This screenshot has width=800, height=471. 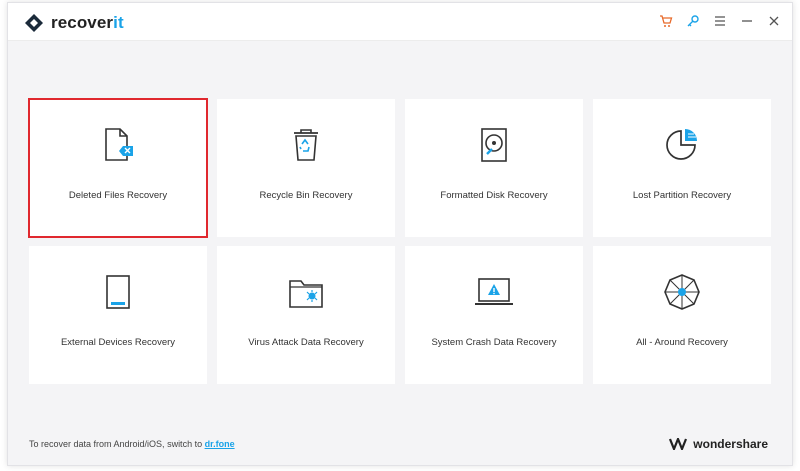 I want to click on external-devices-recovery-card: External Devices Recovery, so click(x=118, y=315).